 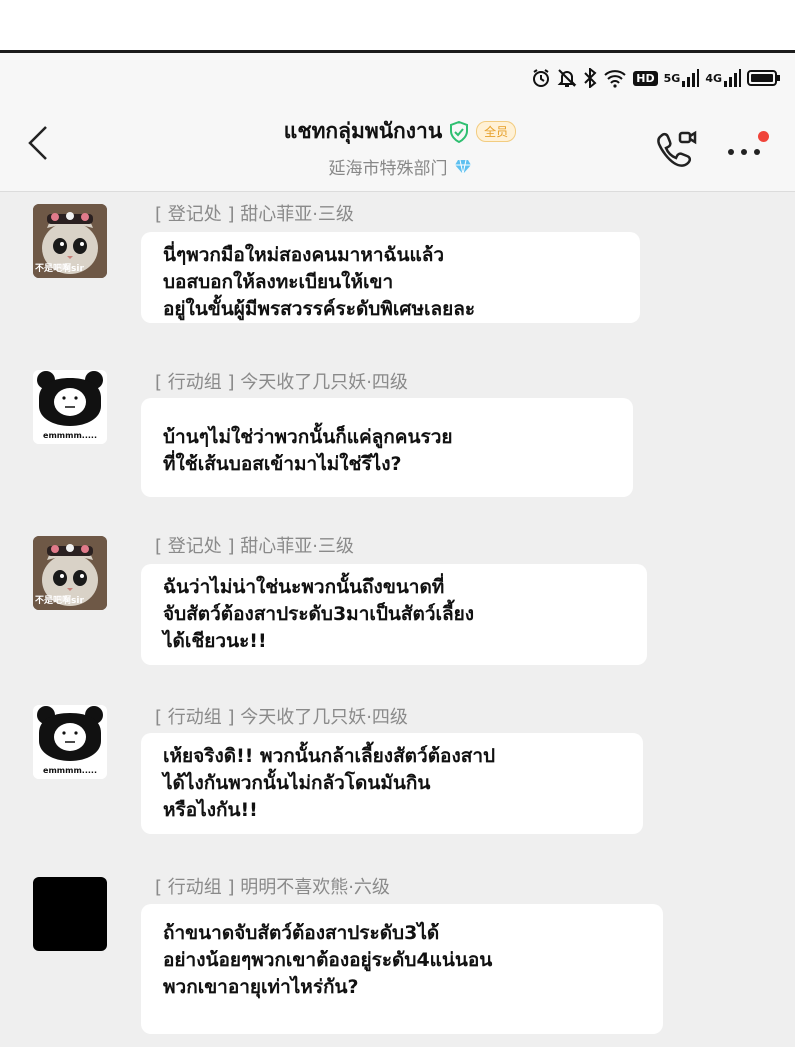 What do you see at coordinates (723, 78) in the screenshot?
I see `signal-4g-icon: 4G` at bounding box center [723, 78].